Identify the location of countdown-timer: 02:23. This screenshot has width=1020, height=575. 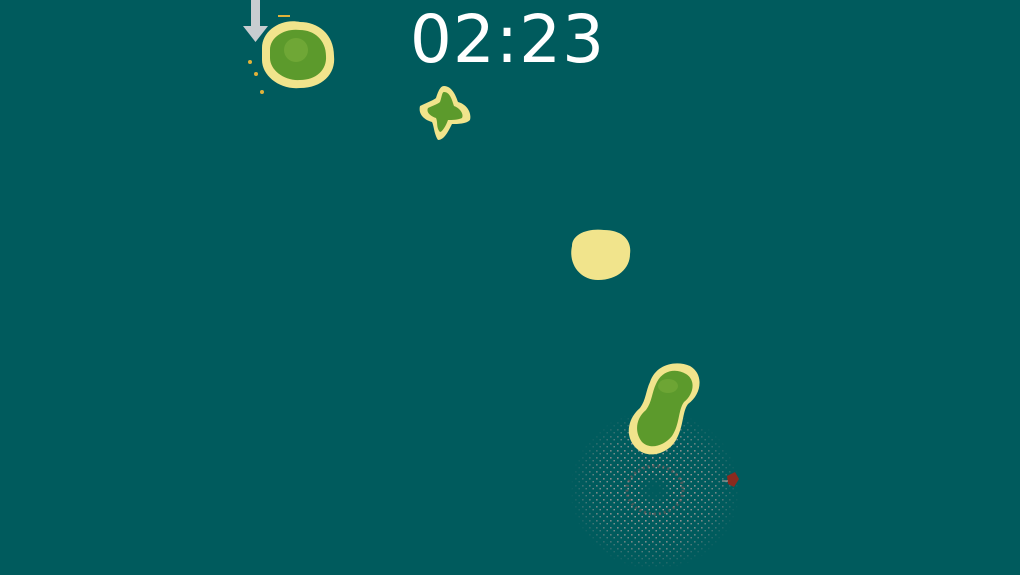
(507, 39).